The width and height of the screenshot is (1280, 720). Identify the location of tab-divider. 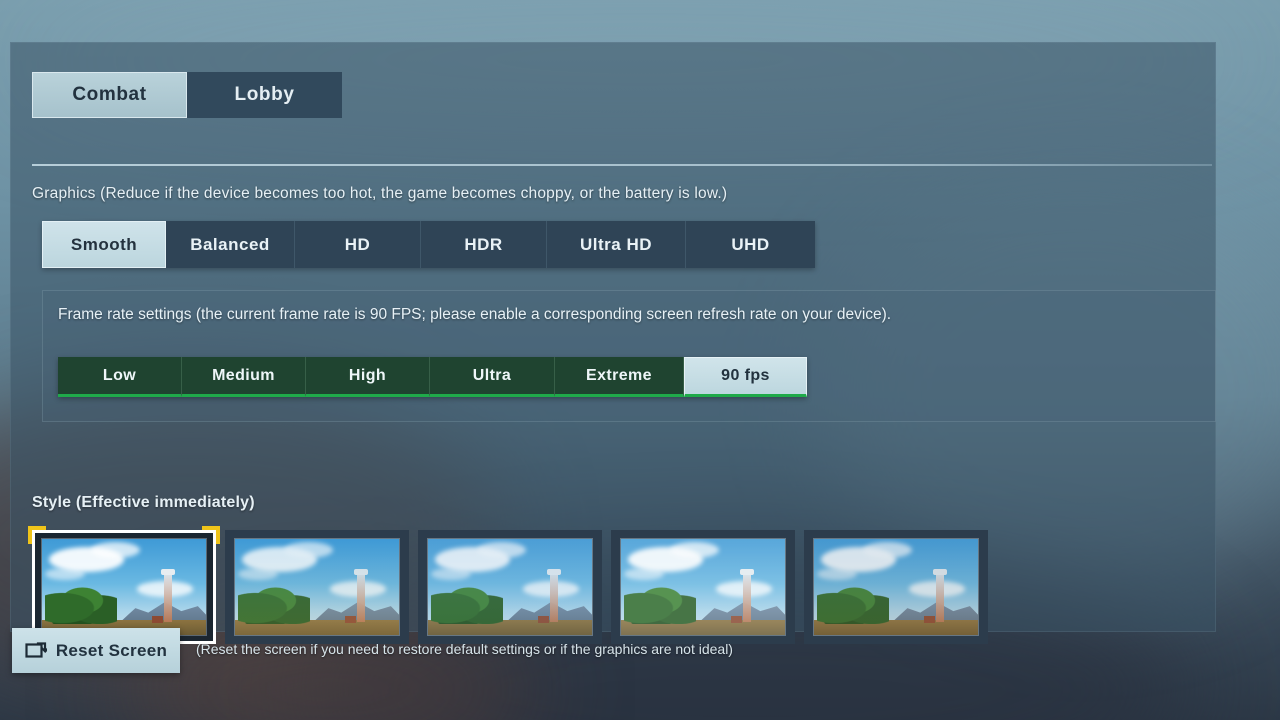
(622, 165).